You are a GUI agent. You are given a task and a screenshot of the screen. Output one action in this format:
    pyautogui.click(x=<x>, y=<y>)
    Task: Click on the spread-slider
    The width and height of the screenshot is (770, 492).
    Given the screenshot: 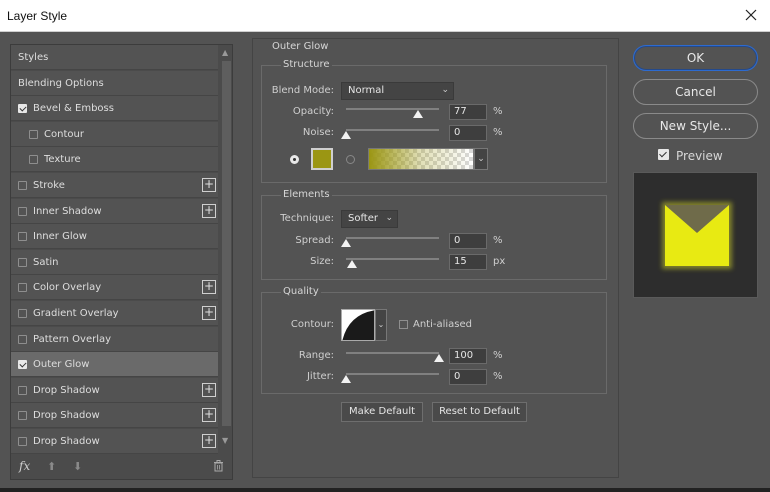 What is the action you would take?
    pyautogui.click(x=392, y=238)
    